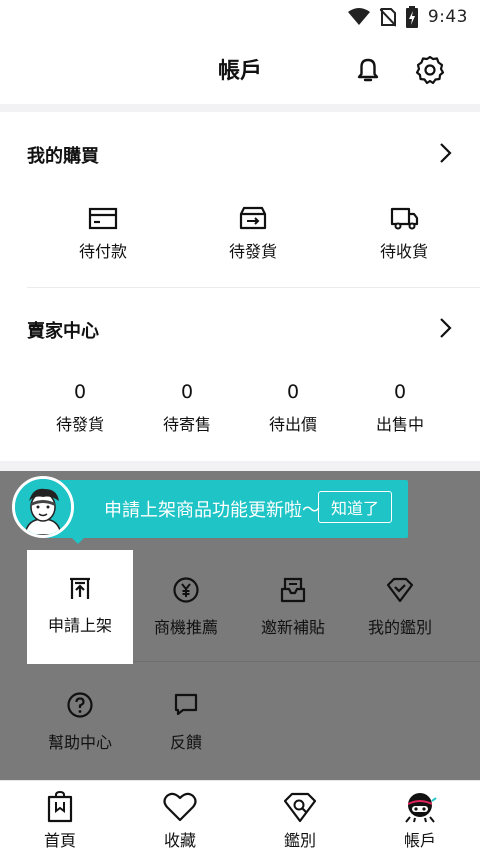  I want to click on gear-icon, so click(430, 70).